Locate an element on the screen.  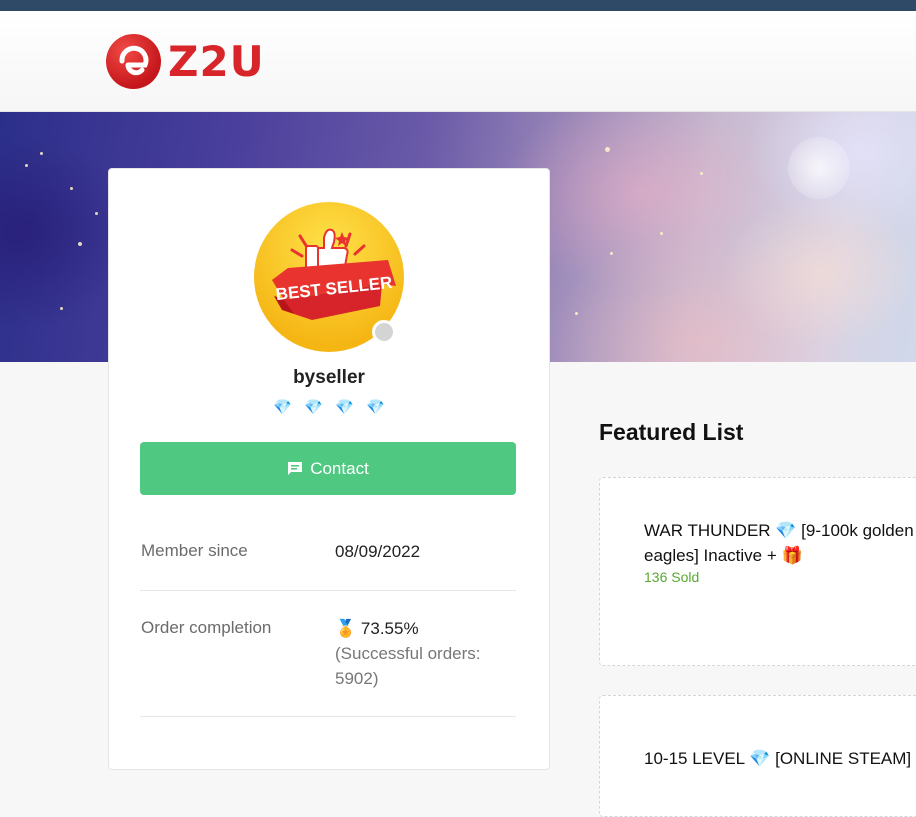
order-completion-label: Order completion is located at coordinates (206, 627).